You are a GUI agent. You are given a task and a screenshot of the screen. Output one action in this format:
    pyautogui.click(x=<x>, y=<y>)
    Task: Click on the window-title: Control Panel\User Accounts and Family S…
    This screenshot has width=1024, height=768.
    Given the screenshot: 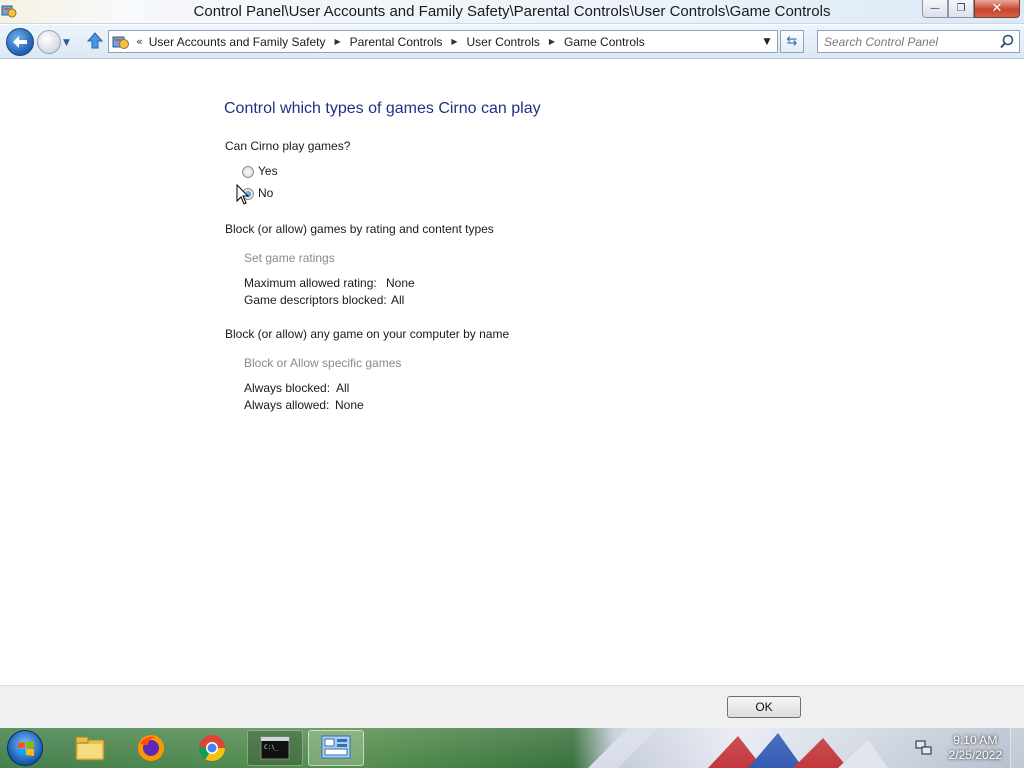 What is the action you would take?
    pyautogui.click(x=512, y=11)
    